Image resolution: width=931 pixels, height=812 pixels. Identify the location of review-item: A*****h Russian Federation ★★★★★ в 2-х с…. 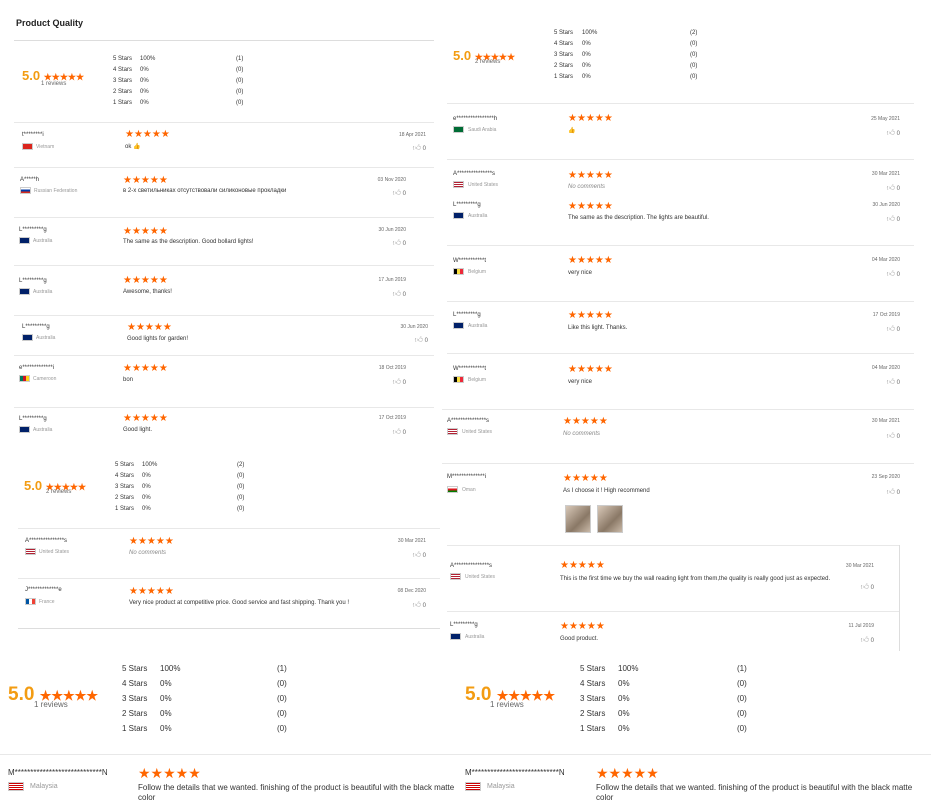
(224, 192).